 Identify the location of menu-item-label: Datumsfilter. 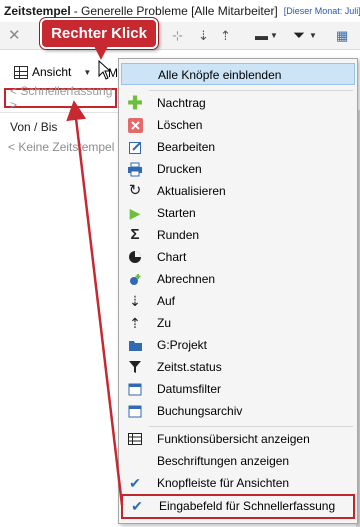
(189, 389).